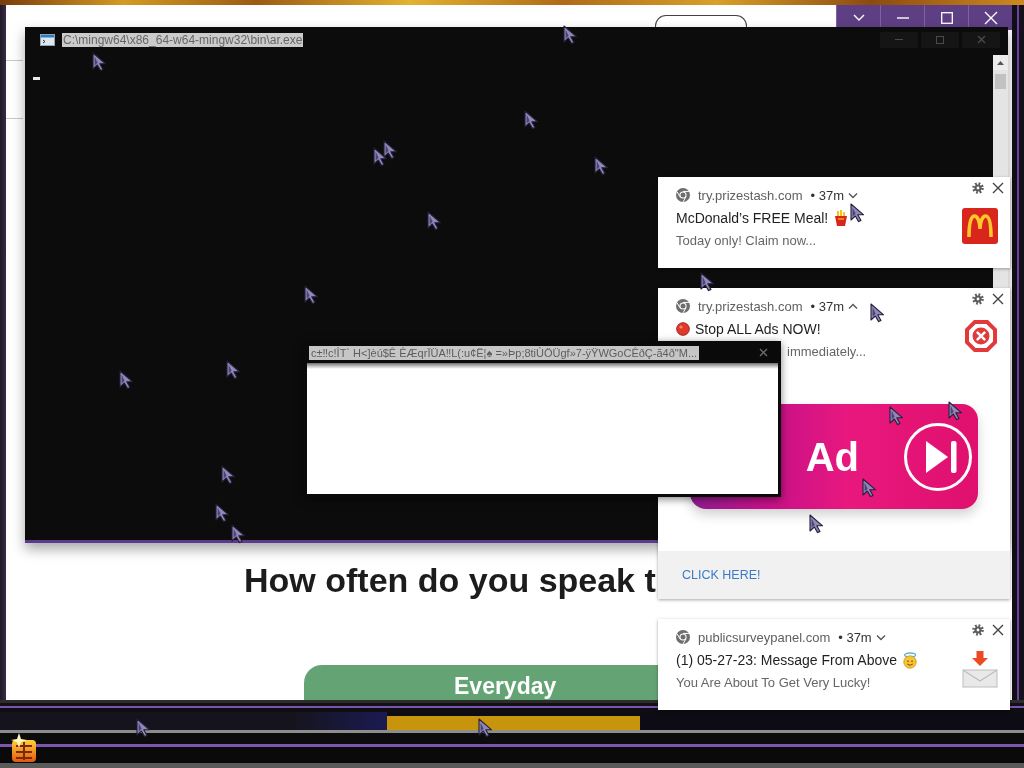  I want to click on site-name: publicsurveypanel.com, so click(764, 637).